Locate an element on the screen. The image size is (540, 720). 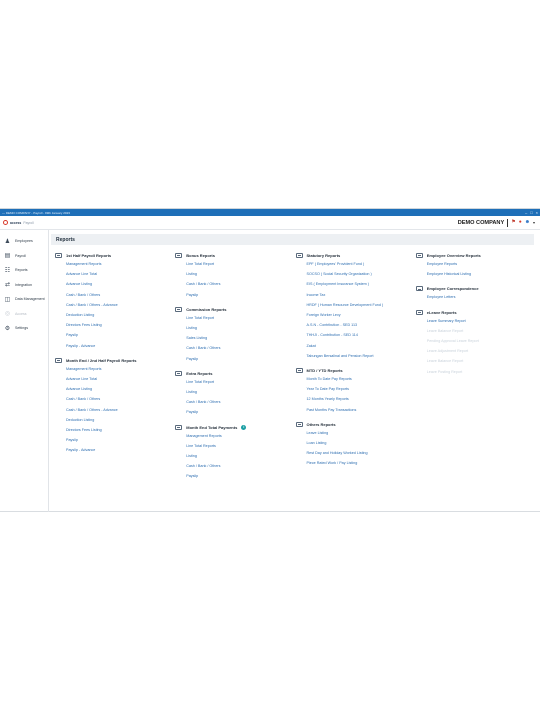
sidebar-item-settings: ⚙ Settings is located at coordinates (24, 328).